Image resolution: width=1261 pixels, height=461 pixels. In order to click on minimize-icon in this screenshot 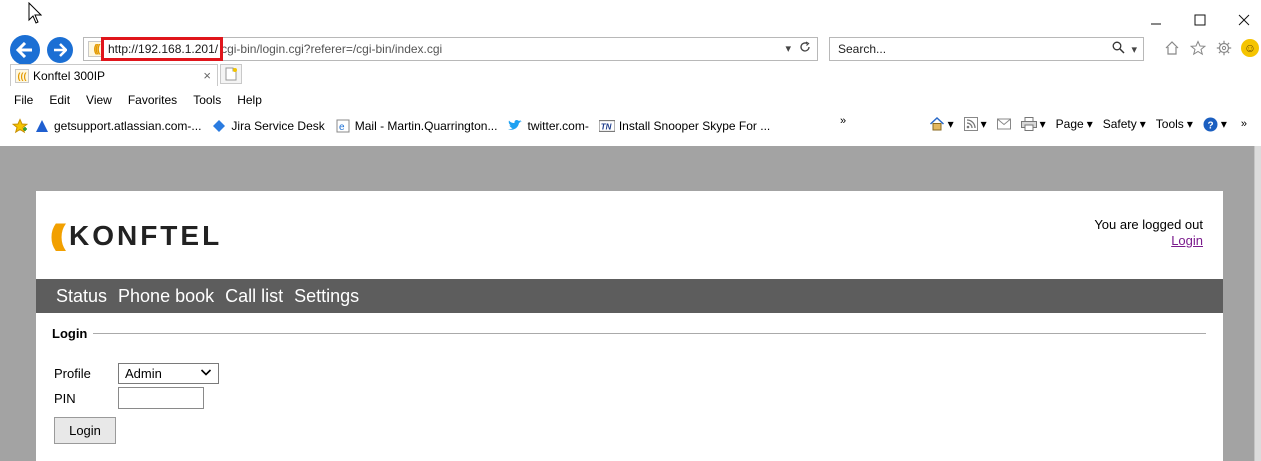, I will do `click(1156, 20)`.